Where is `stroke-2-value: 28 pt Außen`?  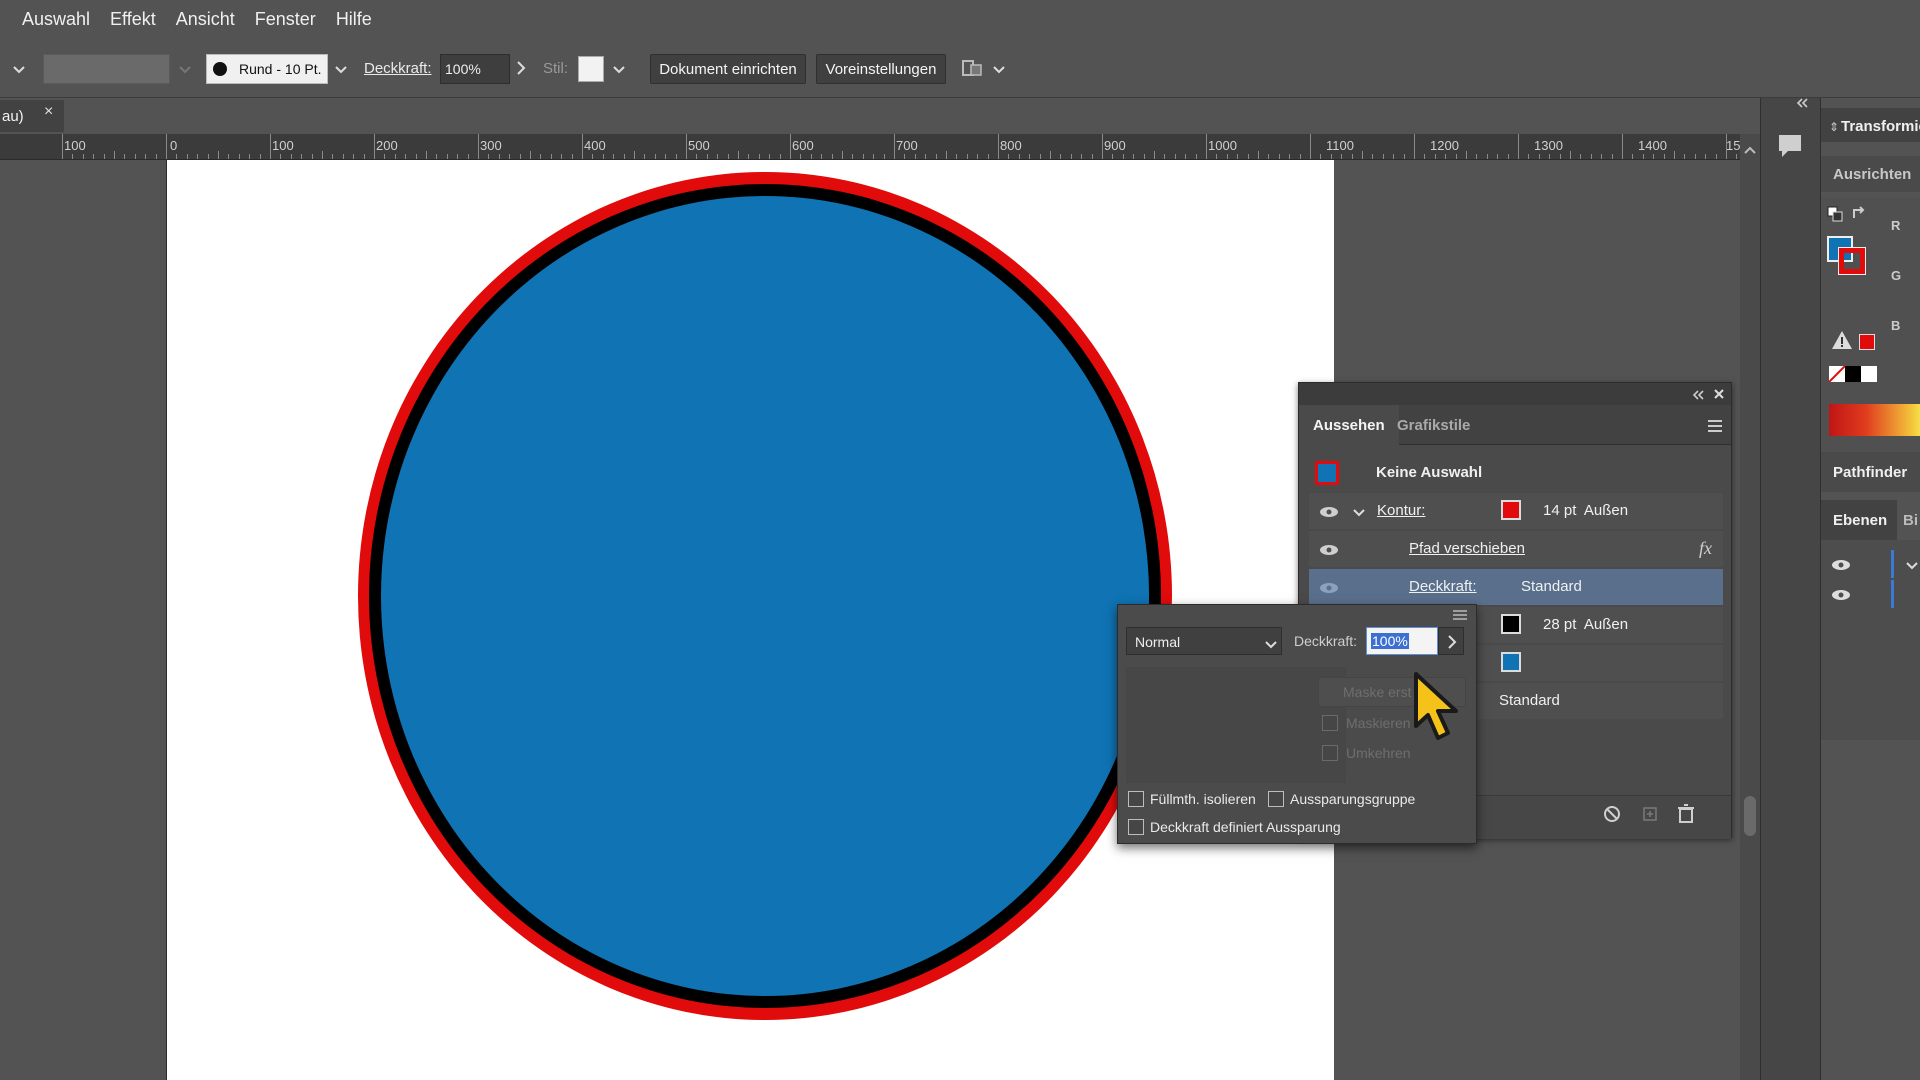 stroke-2-value: 28 pt Außen is located at coordinates (1585, 624).